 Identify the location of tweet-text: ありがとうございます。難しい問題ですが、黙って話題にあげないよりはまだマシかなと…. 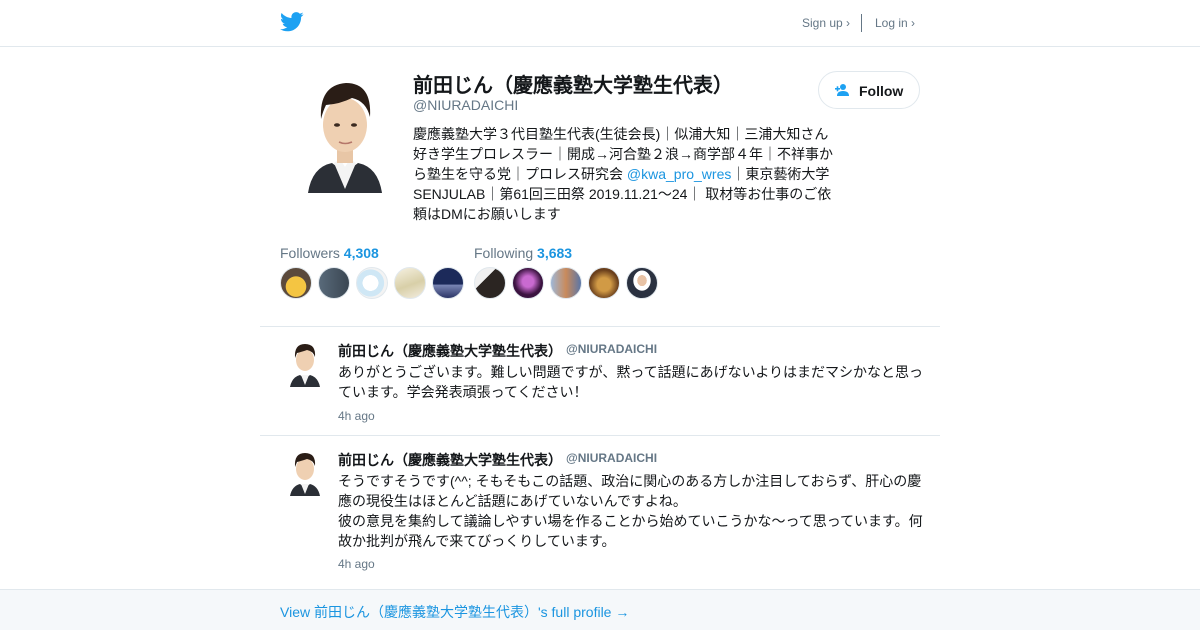
(631, 382).